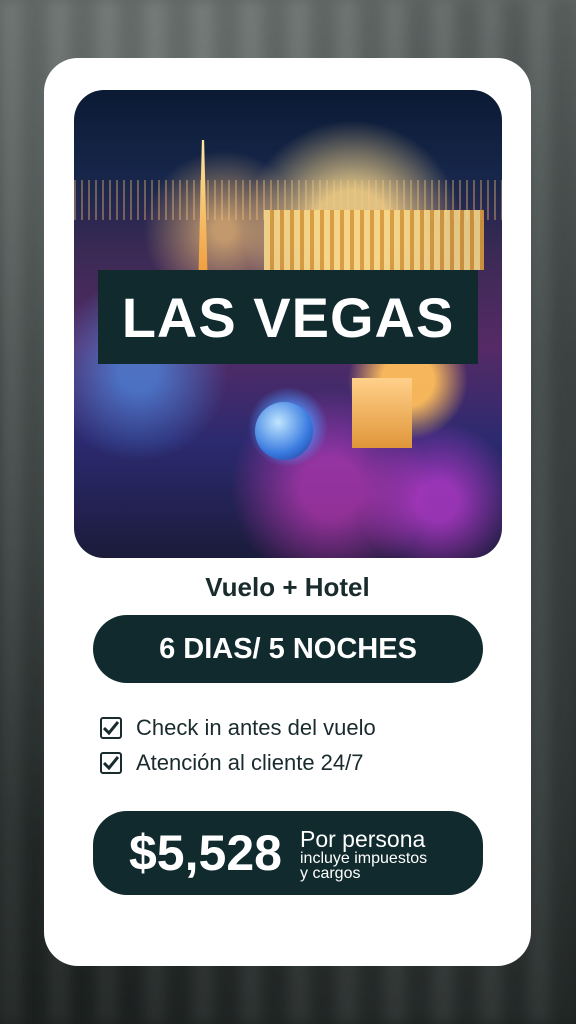  Describe the element at coordinates (330, 873) in the screenshot. I see `price-note-line2: y cargos` at that location.